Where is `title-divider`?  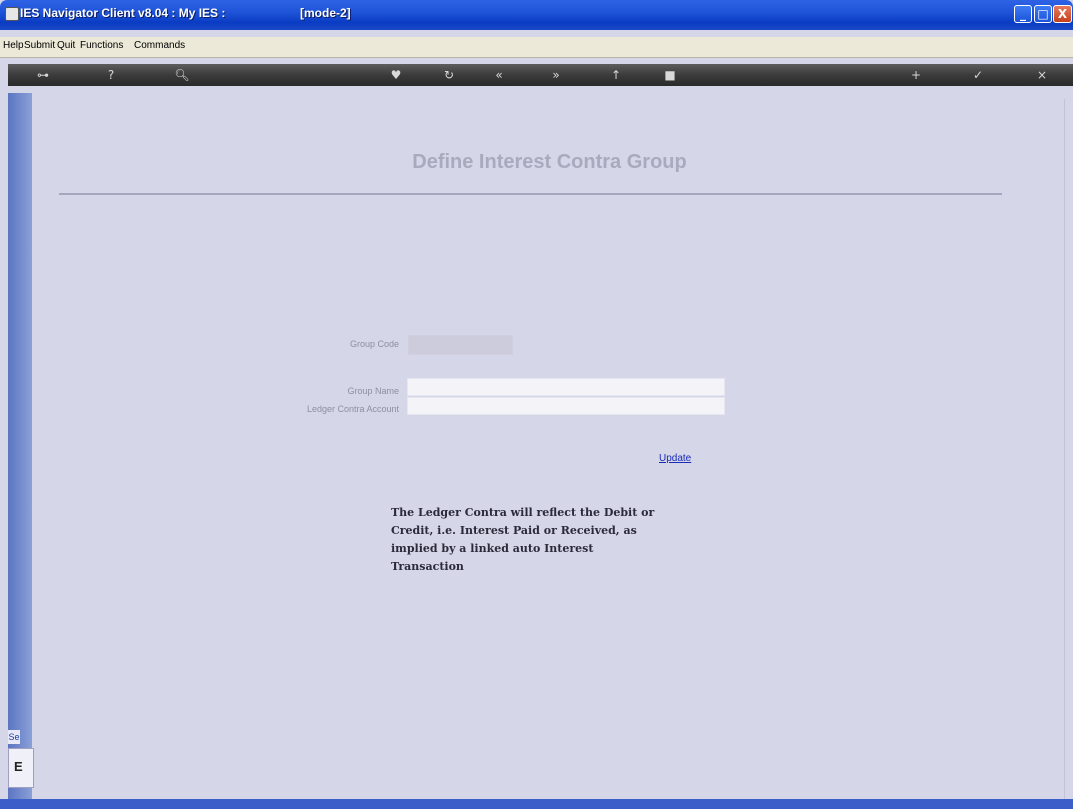 title-divider is located at coordinates (530, 194).